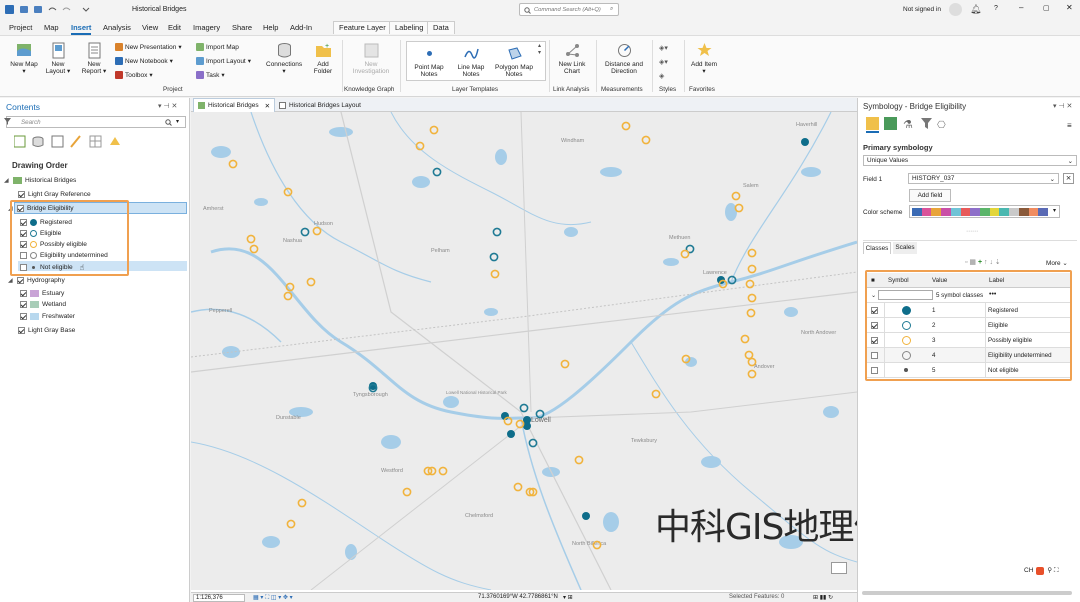 The width and height of the screenshot is (1080, 602). I want to click on task-button: Task ▾, so click(210, 75).